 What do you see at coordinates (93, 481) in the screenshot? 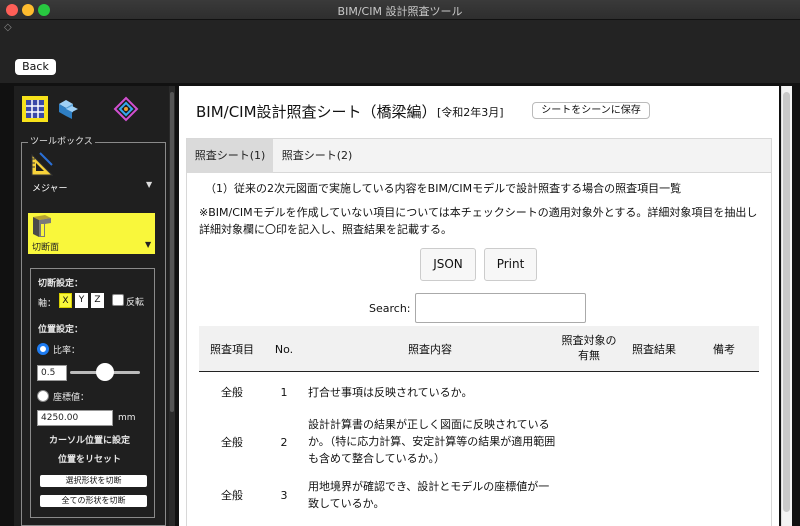
I see `cut-selected-button: 選択形状を切断` at bounding box center [93, 481].